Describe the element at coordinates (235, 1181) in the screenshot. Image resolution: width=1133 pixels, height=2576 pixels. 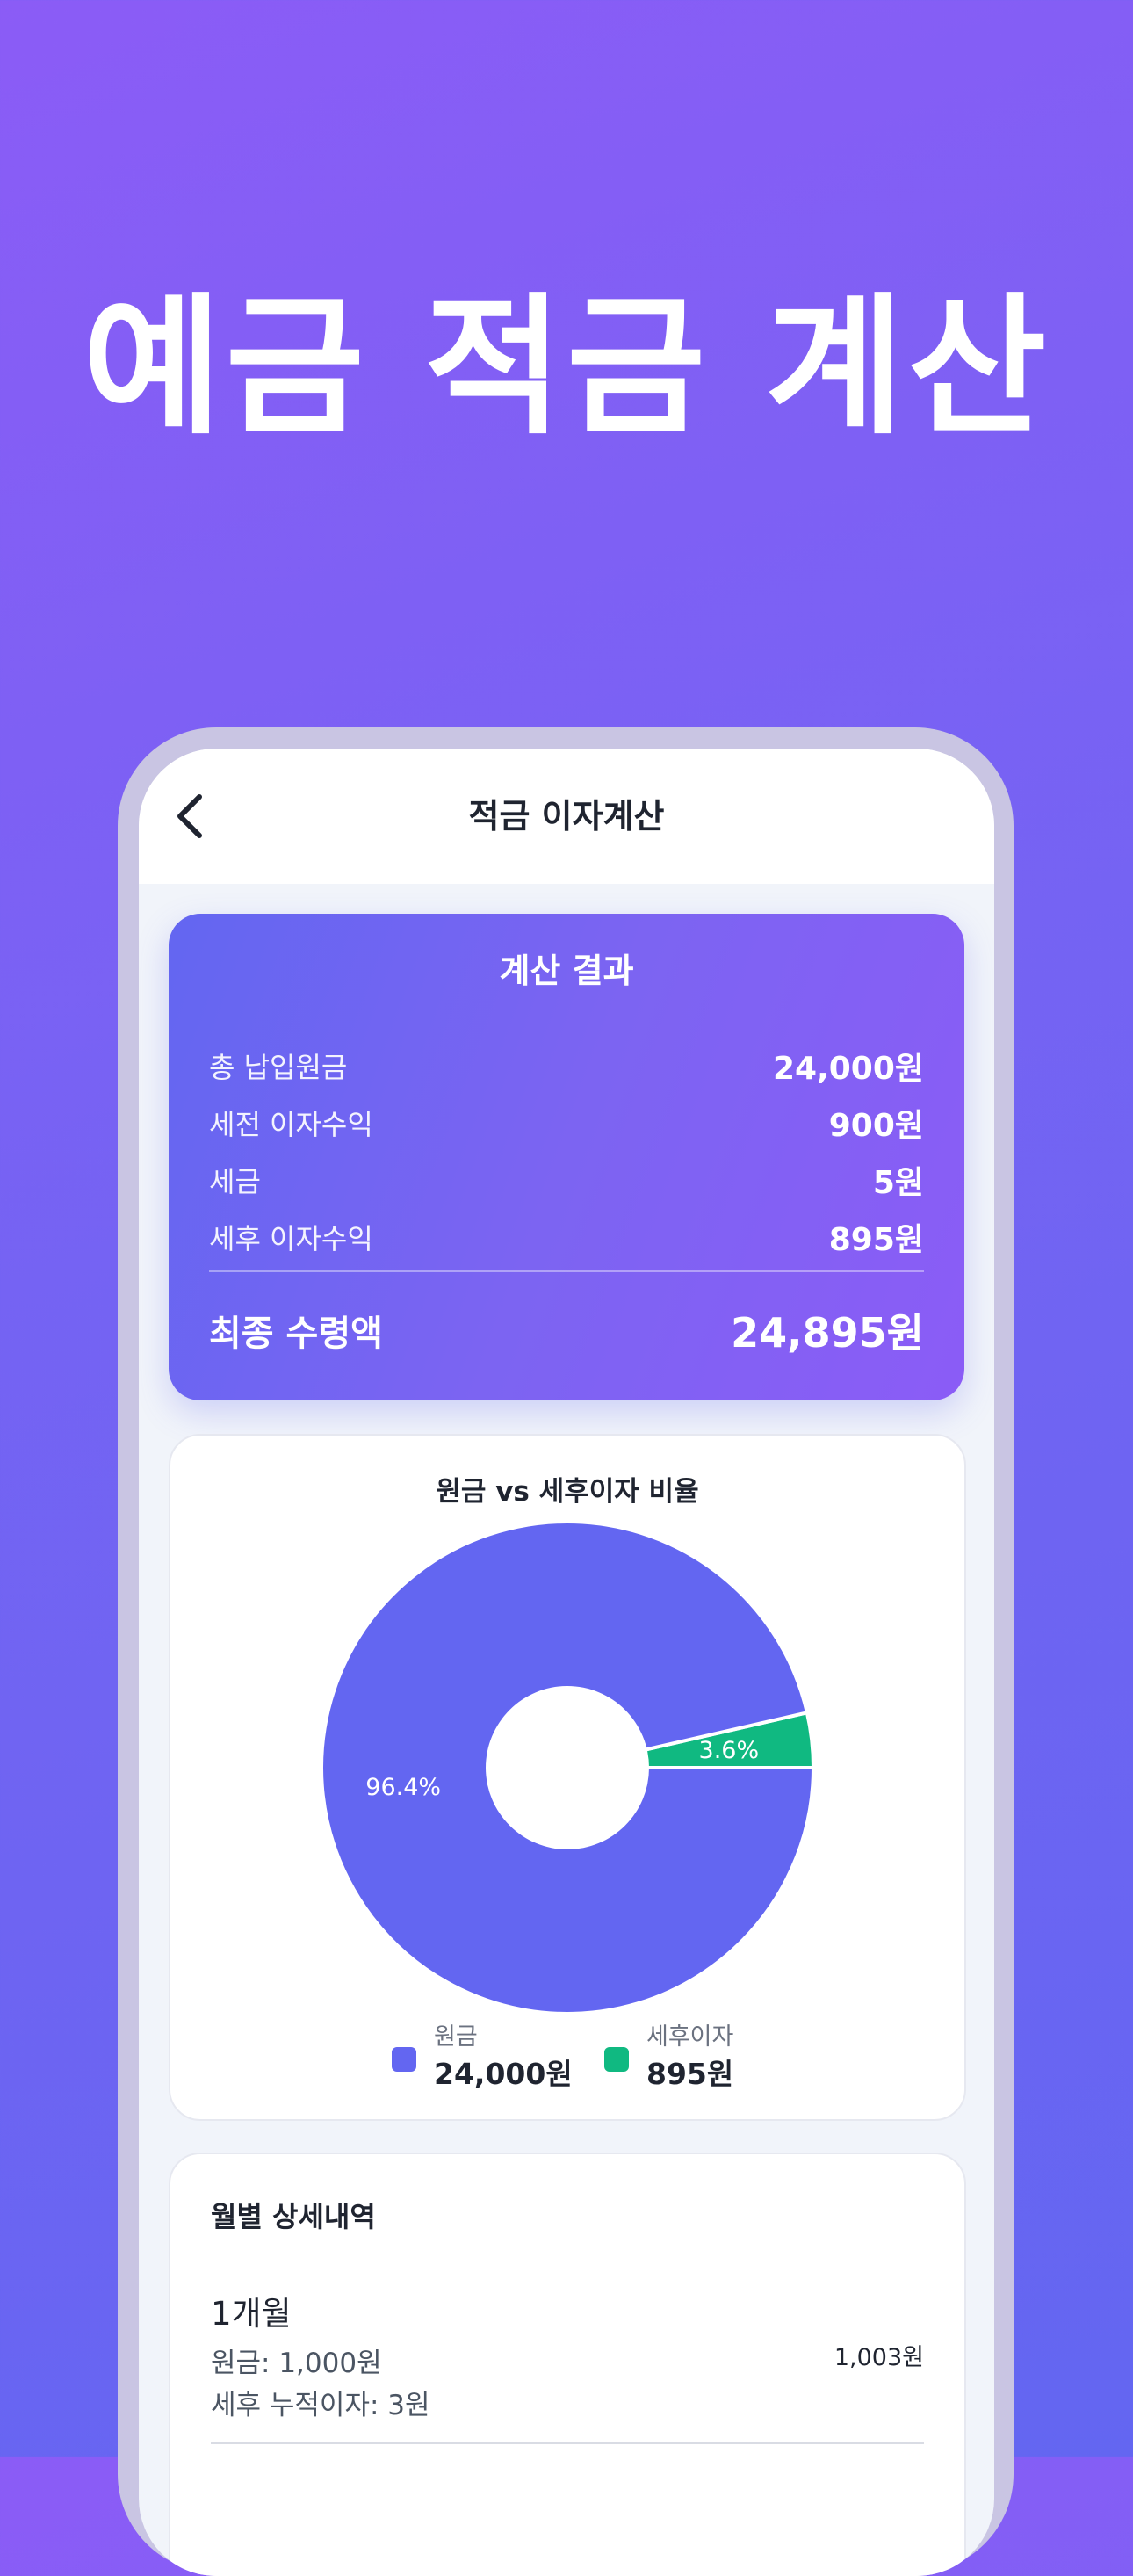
I see `result-row-label: 세금` at that location.